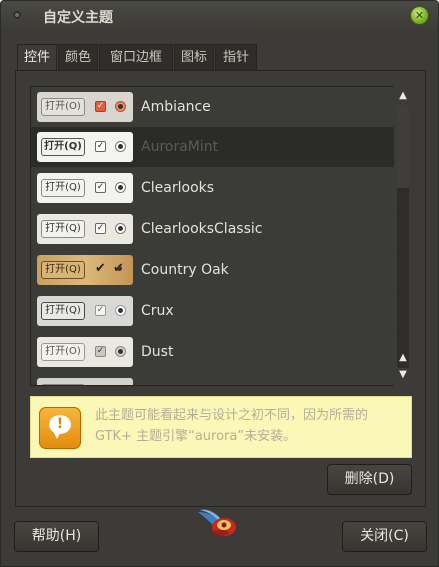  What do you see at coordinates (157, 311) in the screenshot?
I see `theme-name: Crux` at bounding box center [157, 311].